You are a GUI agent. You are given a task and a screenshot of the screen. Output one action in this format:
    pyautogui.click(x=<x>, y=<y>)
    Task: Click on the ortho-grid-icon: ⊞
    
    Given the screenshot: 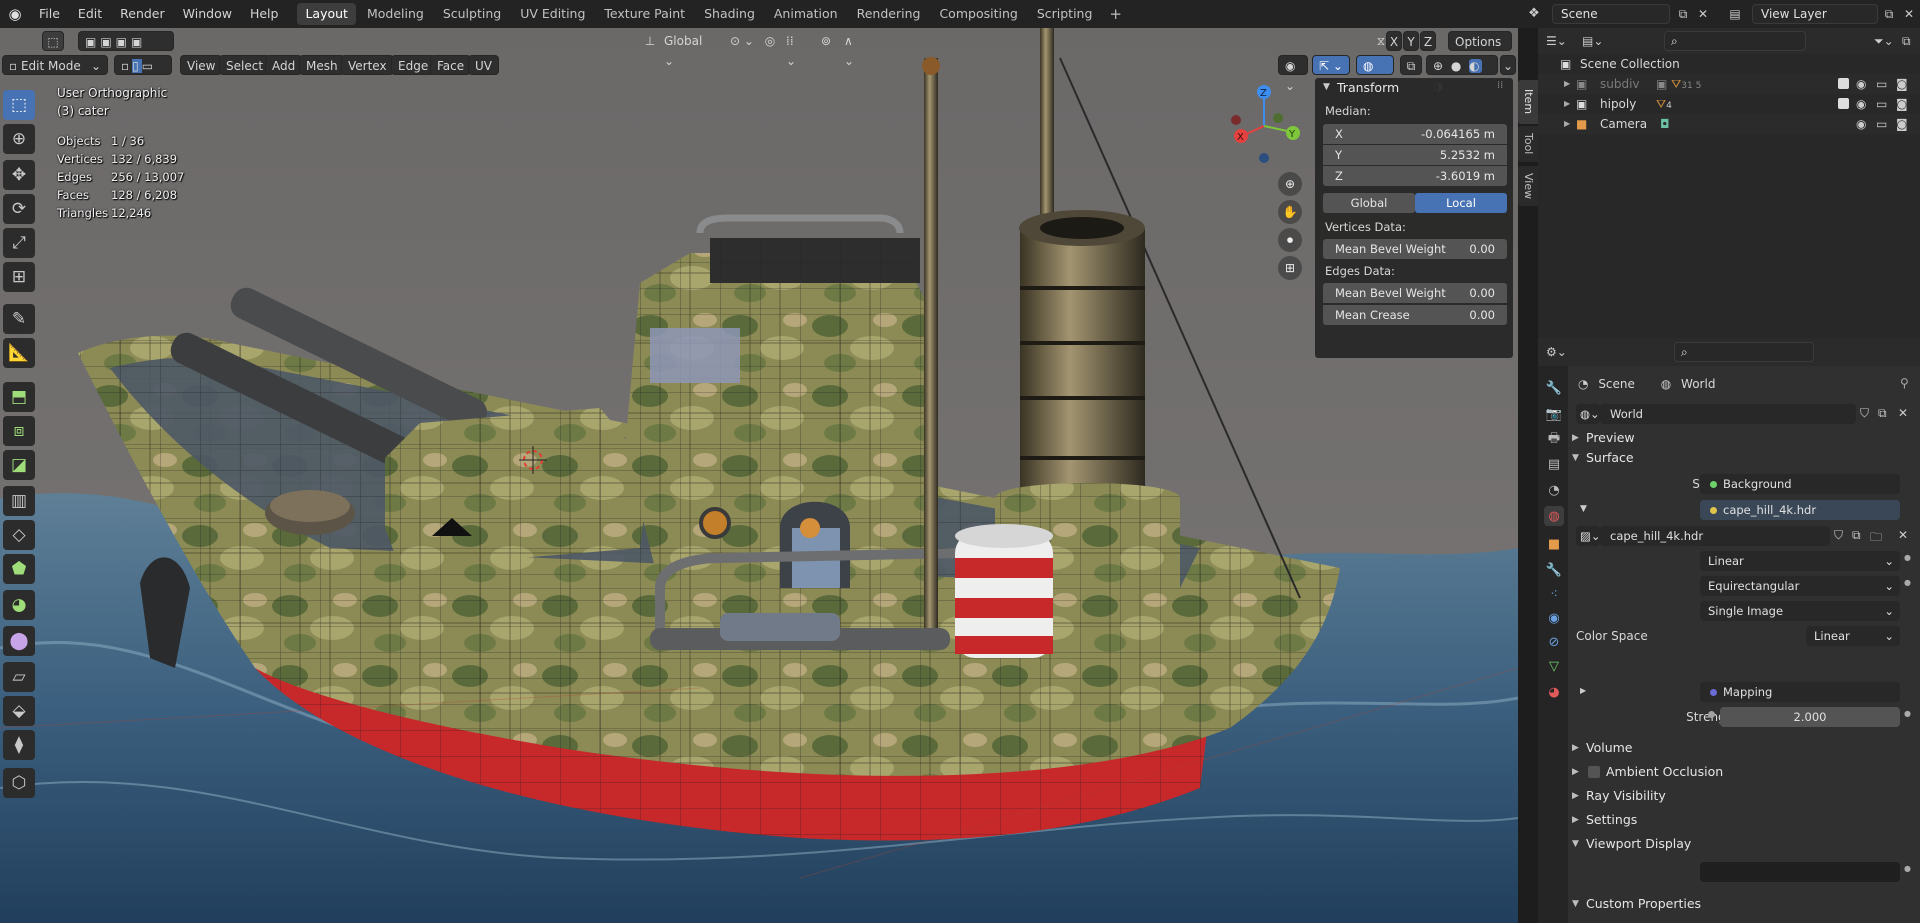 What is the action you would take?
    pyautogui.click(x=1290, y=268)
    